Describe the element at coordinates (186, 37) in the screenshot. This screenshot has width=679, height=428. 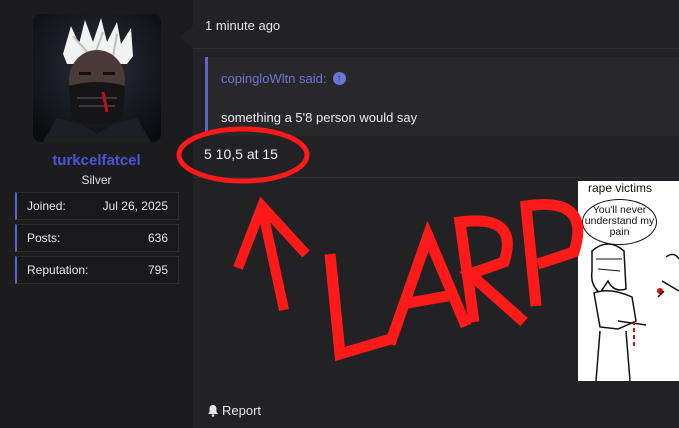
I see `post-pointer` at that location.